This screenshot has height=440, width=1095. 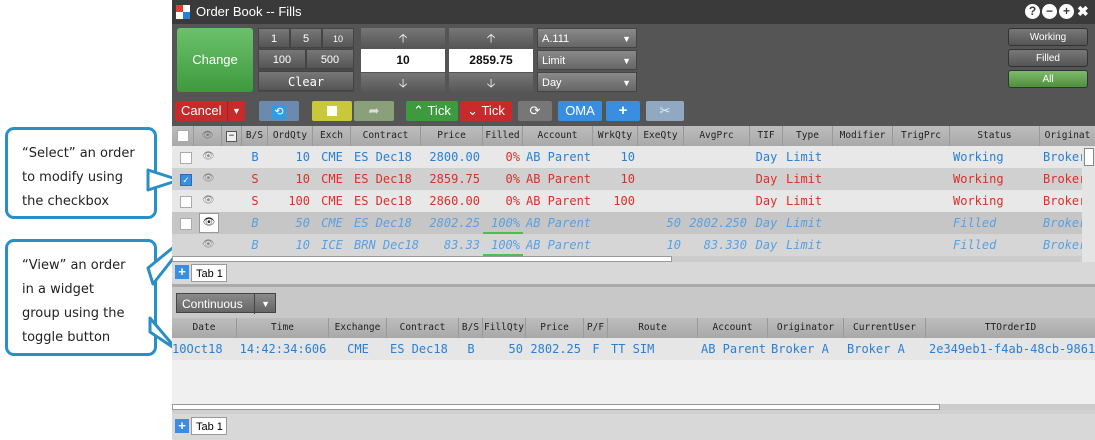 What do you see at coordinates (486, 111) in the screenshot?
I see `sell-tick-button: ⌄ Tick` at bounding box center [486, 111].